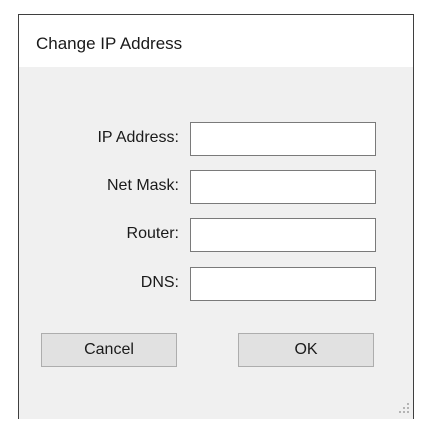  What do you see at coordinates (109, 350) in the screenshot?
I see `cancel-button: Cancel` at bounding box center [109, 350].